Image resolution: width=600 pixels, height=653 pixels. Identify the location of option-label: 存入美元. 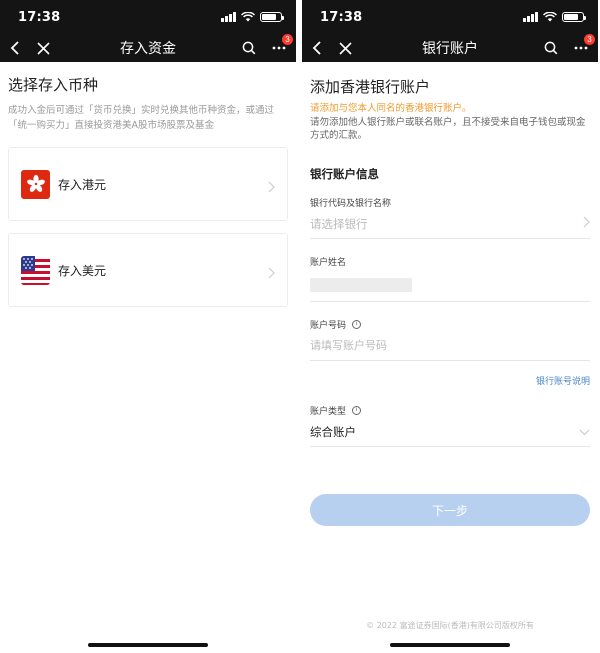
(82, 270).